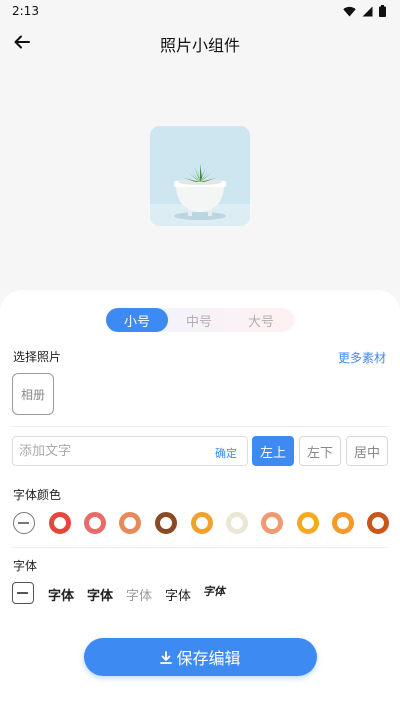 The width and height of the screenshot is (400, 710). I want to click on save-edit-button: 保存编辑, so click(200, 657).